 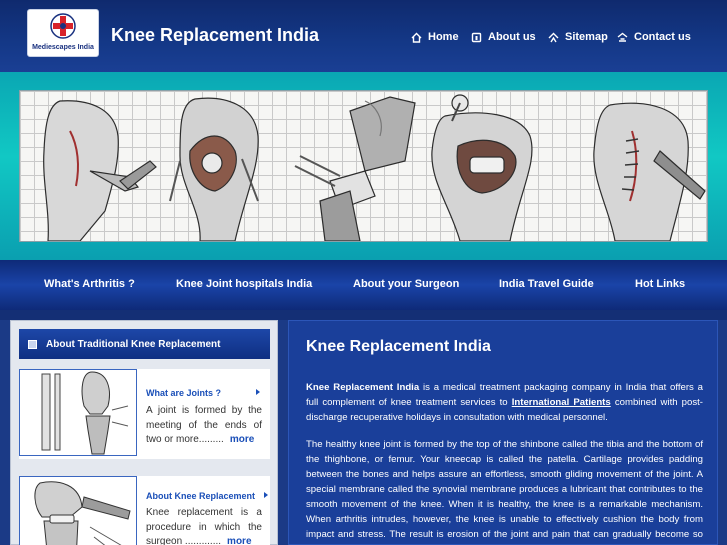 What do you see at coordinates (622, 37) in the screenshot?
I see `contact-icon` at bounding box center [622, 37].